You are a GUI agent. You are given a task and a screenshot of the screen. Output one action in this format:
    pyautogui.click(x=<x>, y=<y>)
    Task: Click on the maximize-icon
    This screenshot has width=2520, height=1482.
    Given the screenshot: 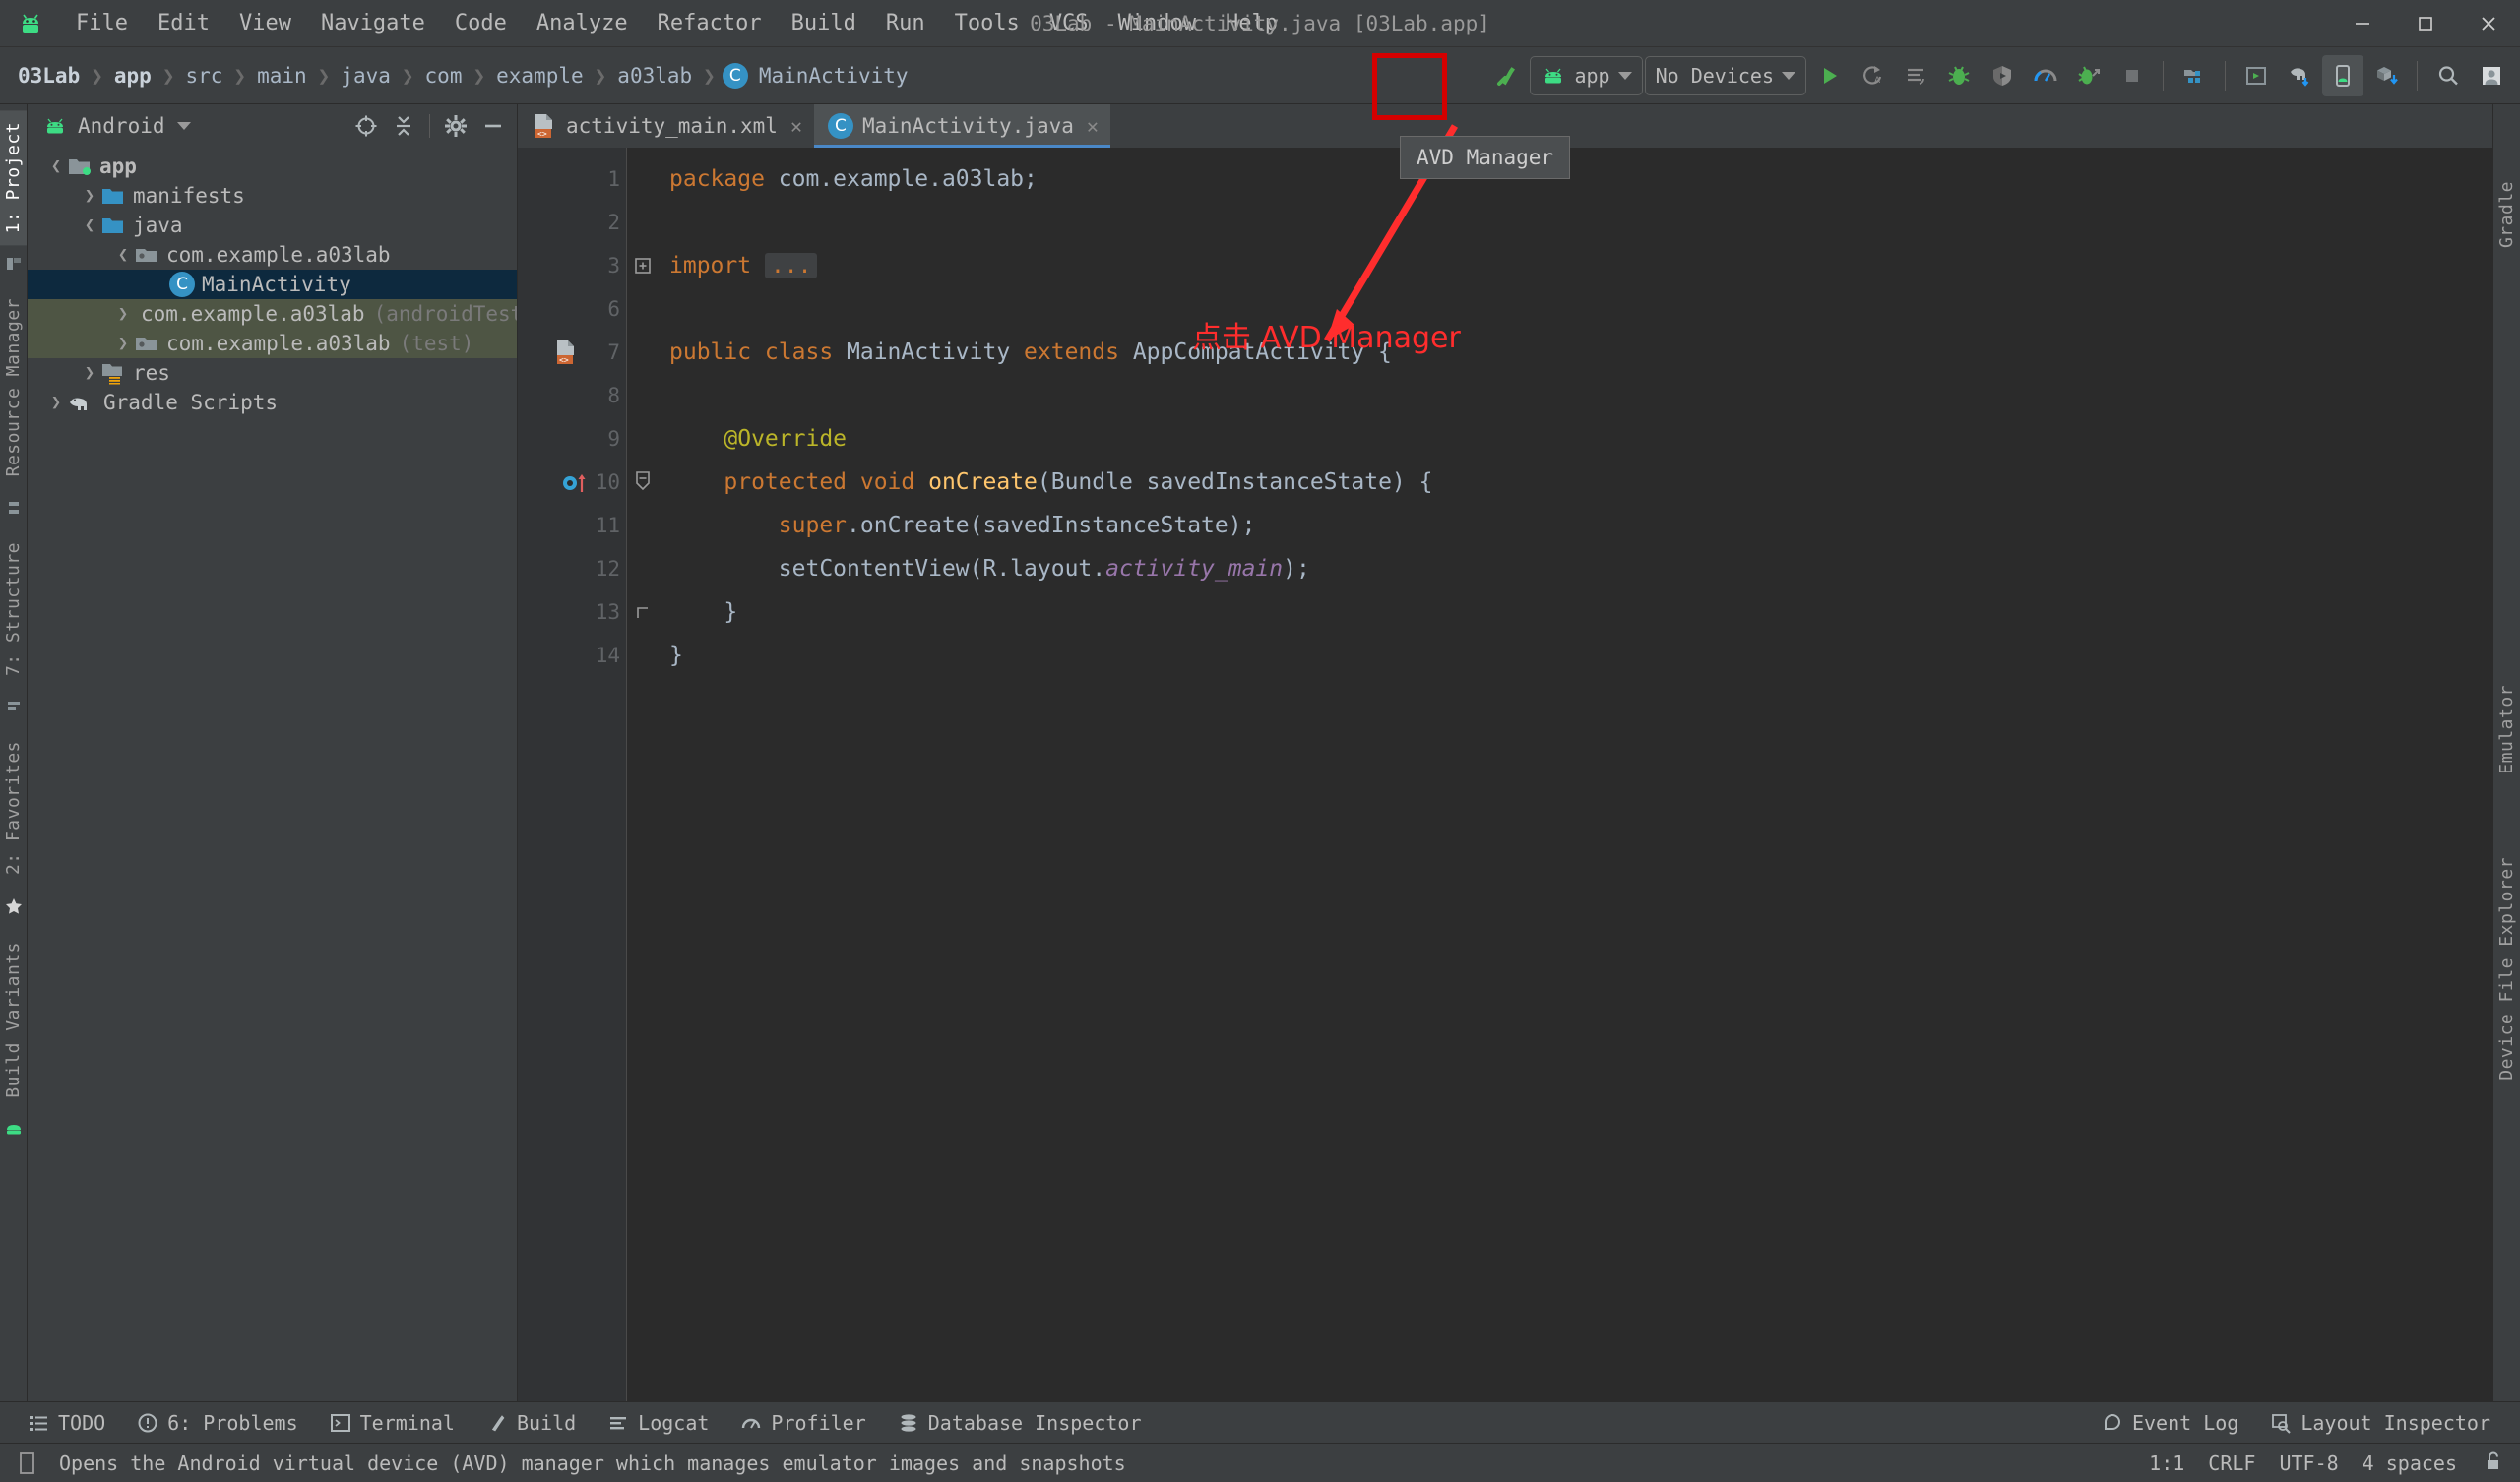 What is the action you would take?
    pyautogui.click(x=2425, y=23)
    